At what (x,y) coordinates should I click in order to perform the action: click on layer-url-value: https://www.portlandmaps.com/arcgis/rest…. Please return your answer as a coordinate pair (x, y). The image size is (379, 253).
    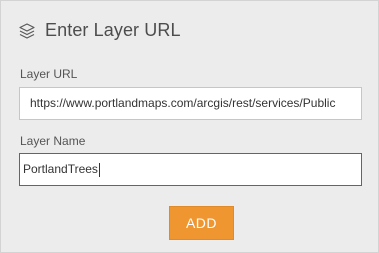
    Looking at the image, I should click on (183, 103).